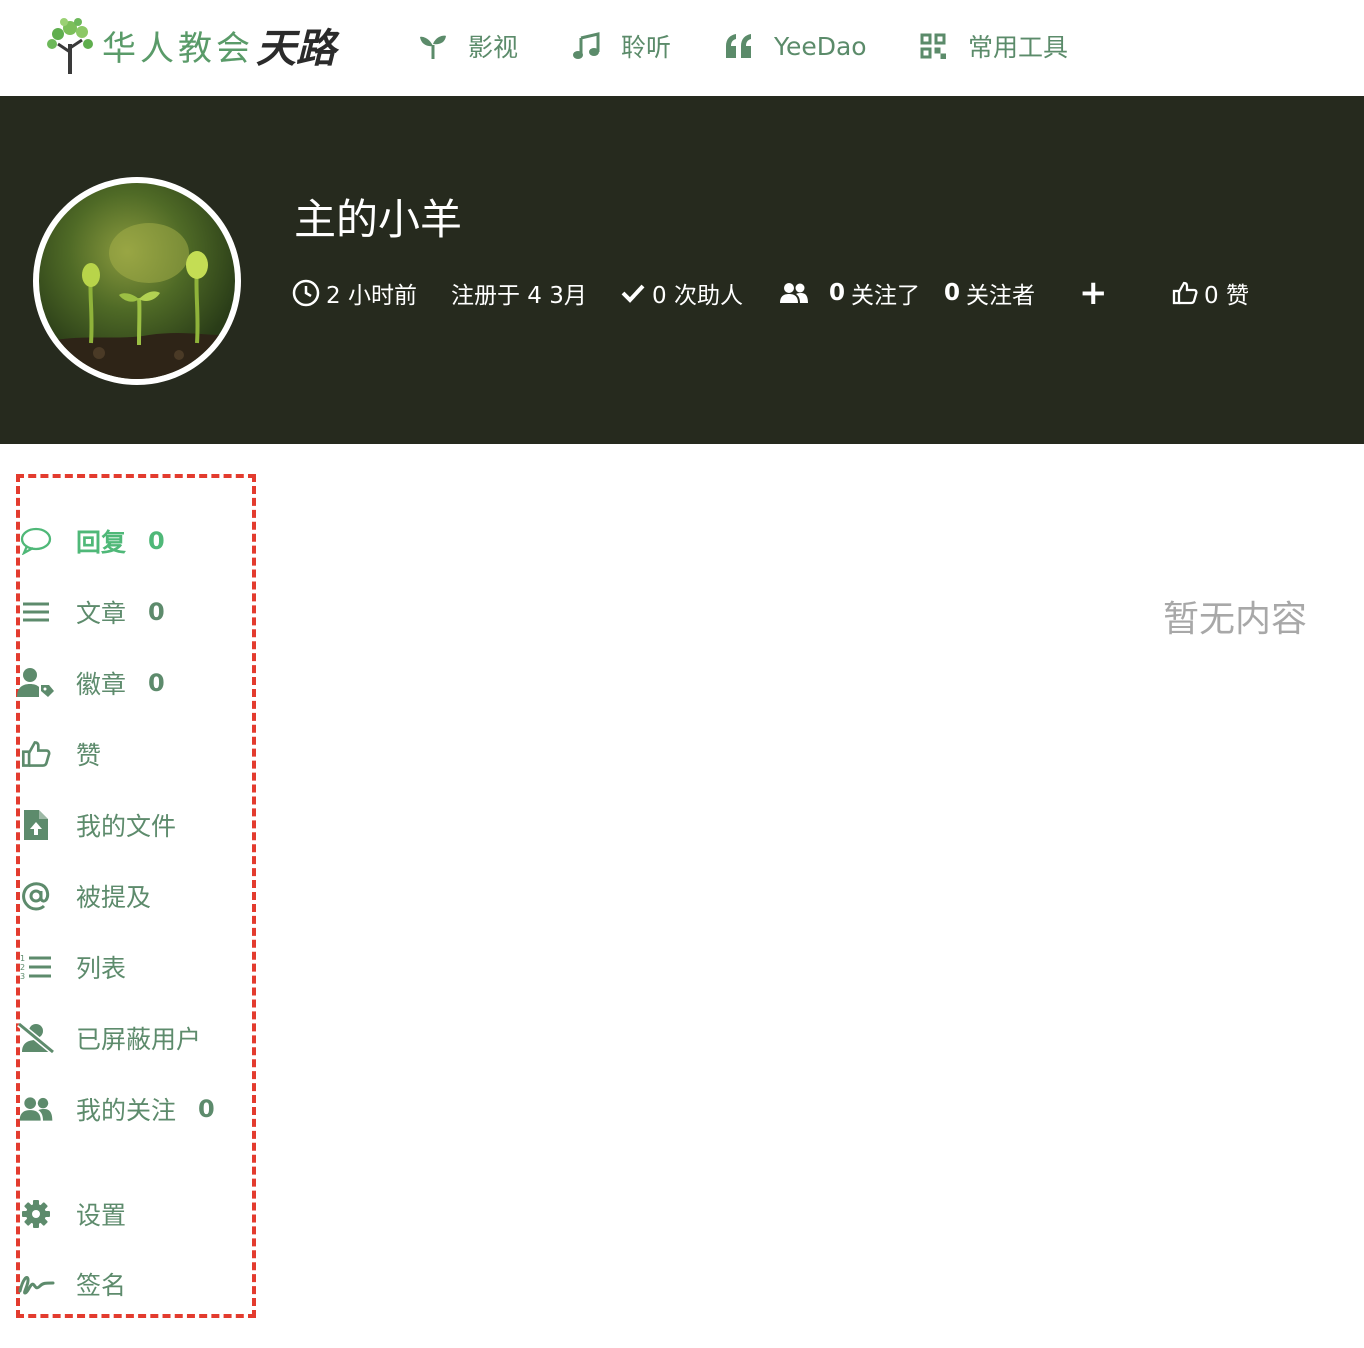 Image resolution: width=1364 pixels, height=1348 pixels. I want to click on profile-username: 主的小羊, so click(378, 219).